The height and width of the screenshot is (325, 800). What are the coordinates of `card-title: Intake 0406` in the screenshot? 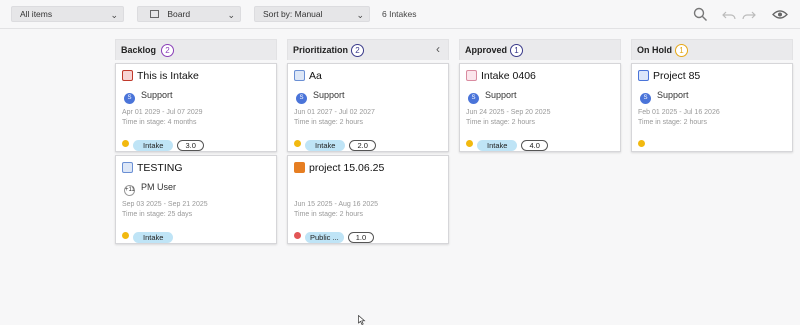 It's located at (501, 76).